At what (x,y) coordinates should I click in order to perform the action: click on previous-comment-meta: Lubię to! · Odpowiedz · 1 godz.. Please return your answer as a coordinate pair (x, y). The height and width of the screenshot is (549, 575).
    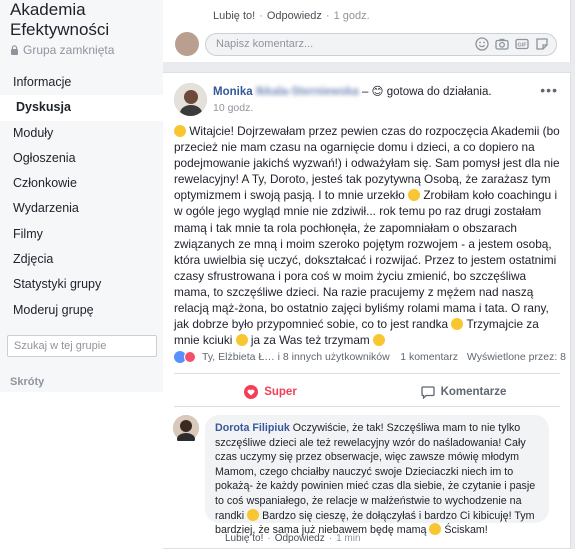
    Looking at the image, I should click on (291, 16).